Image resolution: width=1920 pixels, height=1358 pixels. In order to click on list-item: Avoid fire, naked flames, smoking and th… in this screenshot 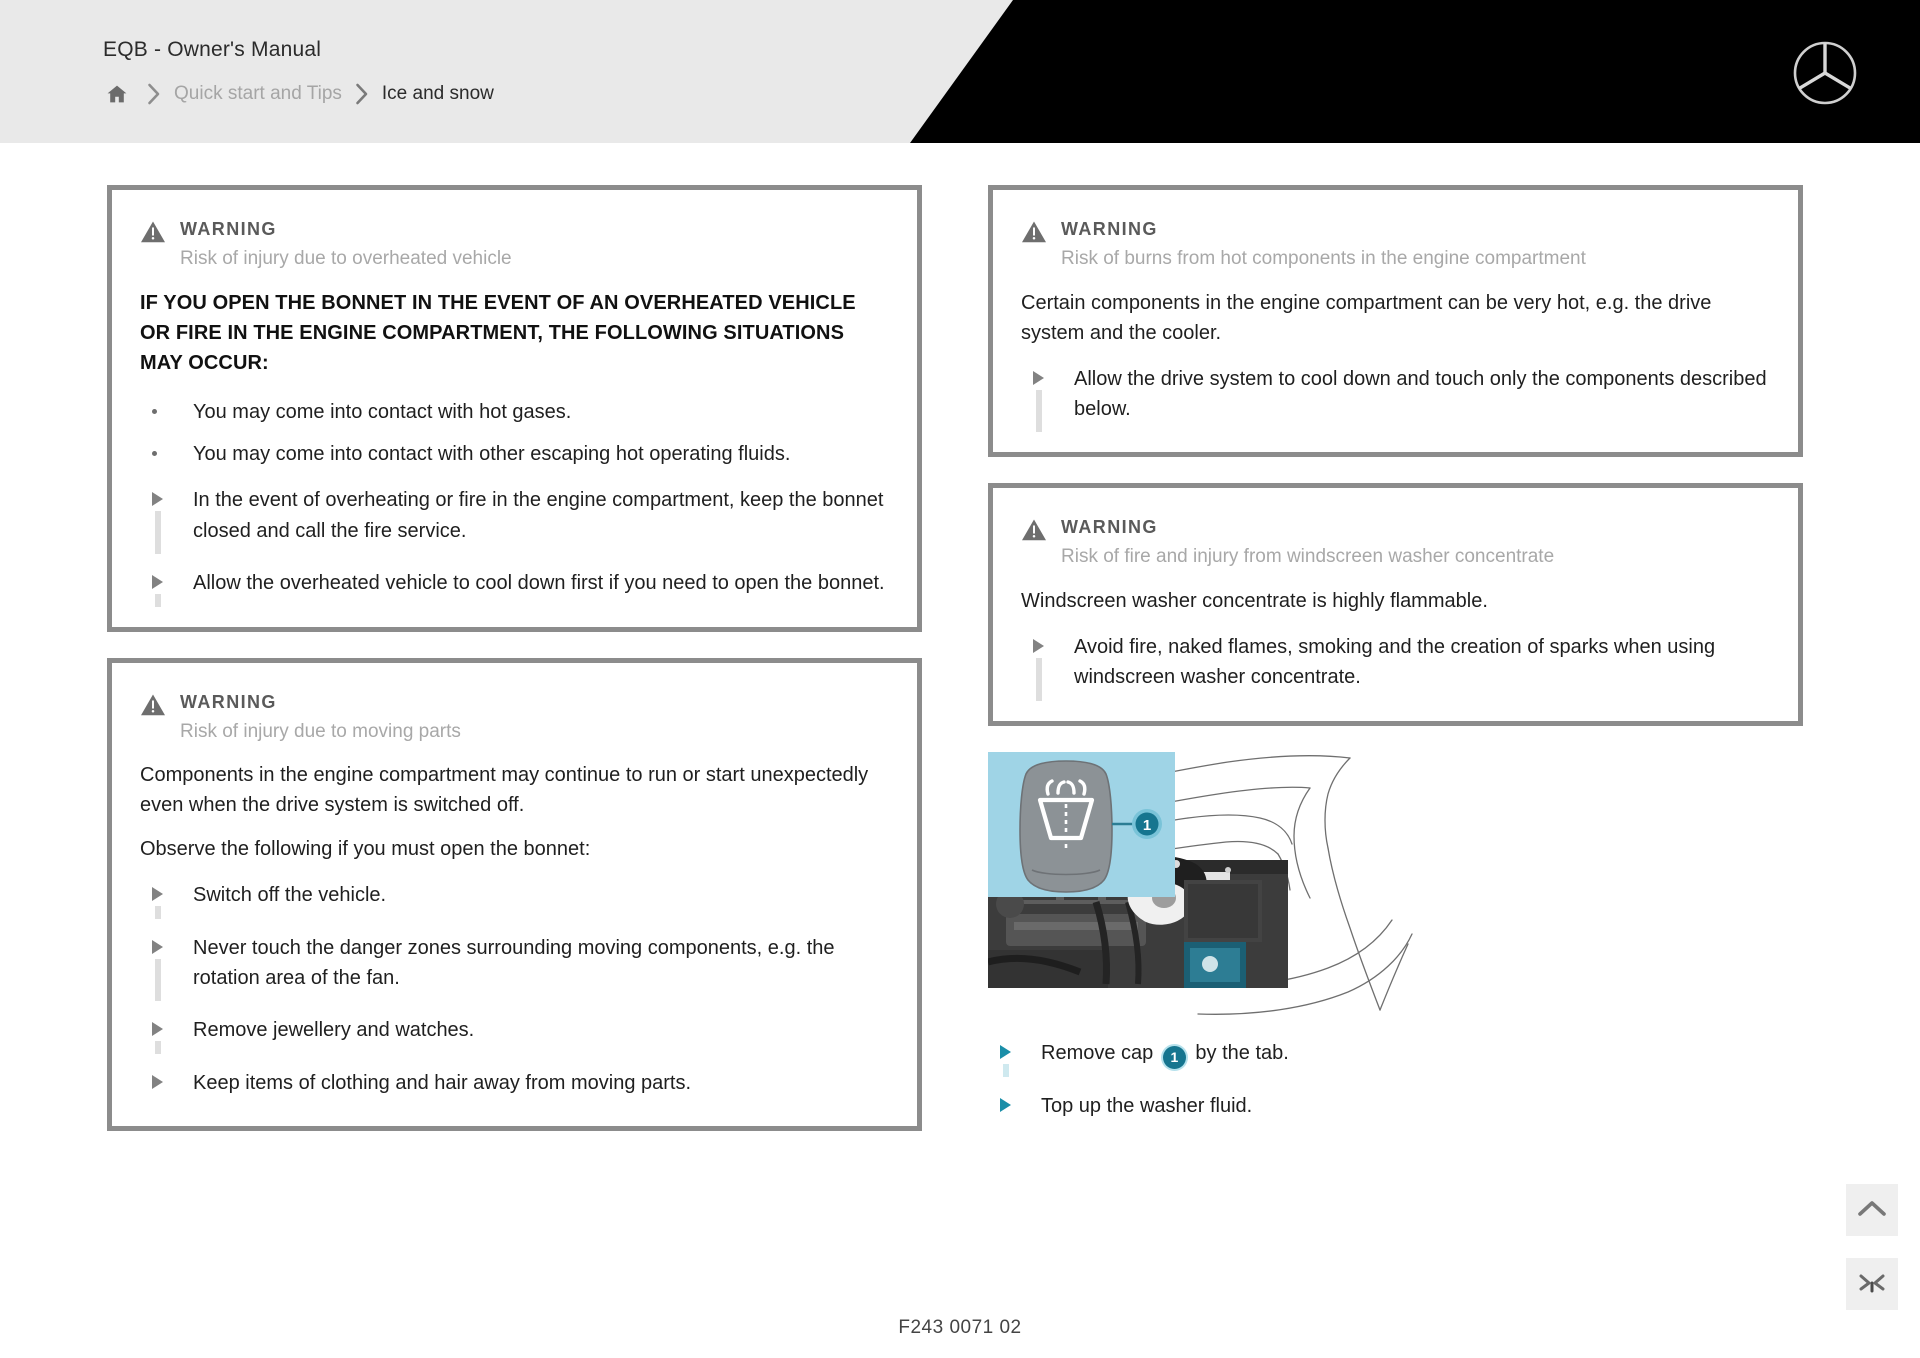, I will do `click(1394, 666)`.